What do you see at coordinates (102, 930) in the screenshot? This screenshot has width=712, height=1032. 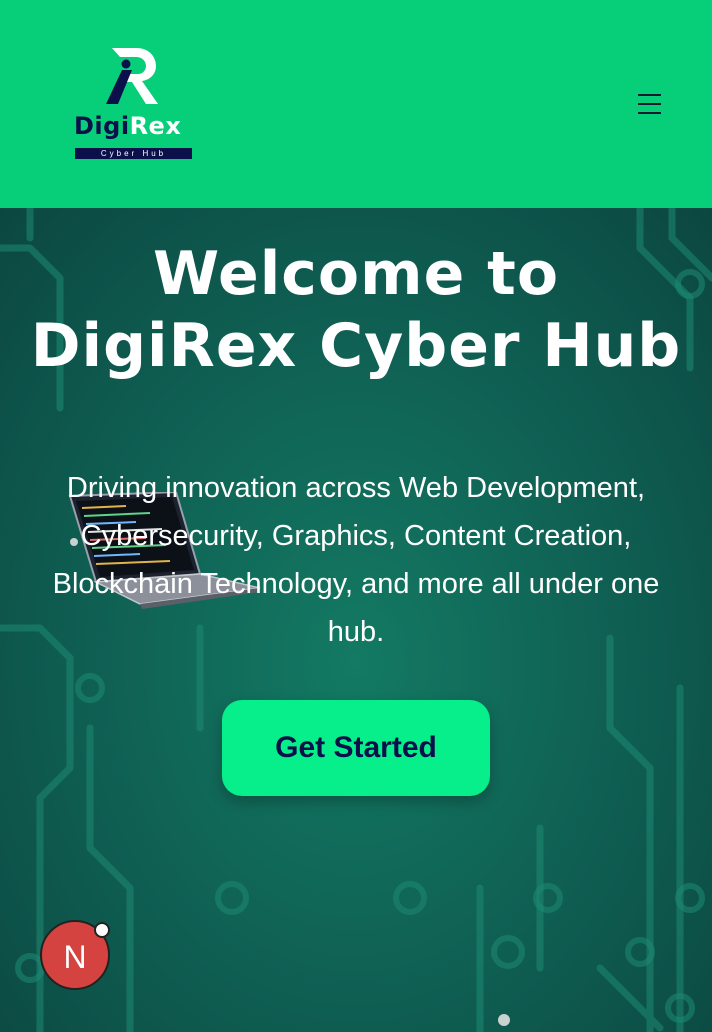 I see `notification-dot-icon` at bounding box center [102, 930].